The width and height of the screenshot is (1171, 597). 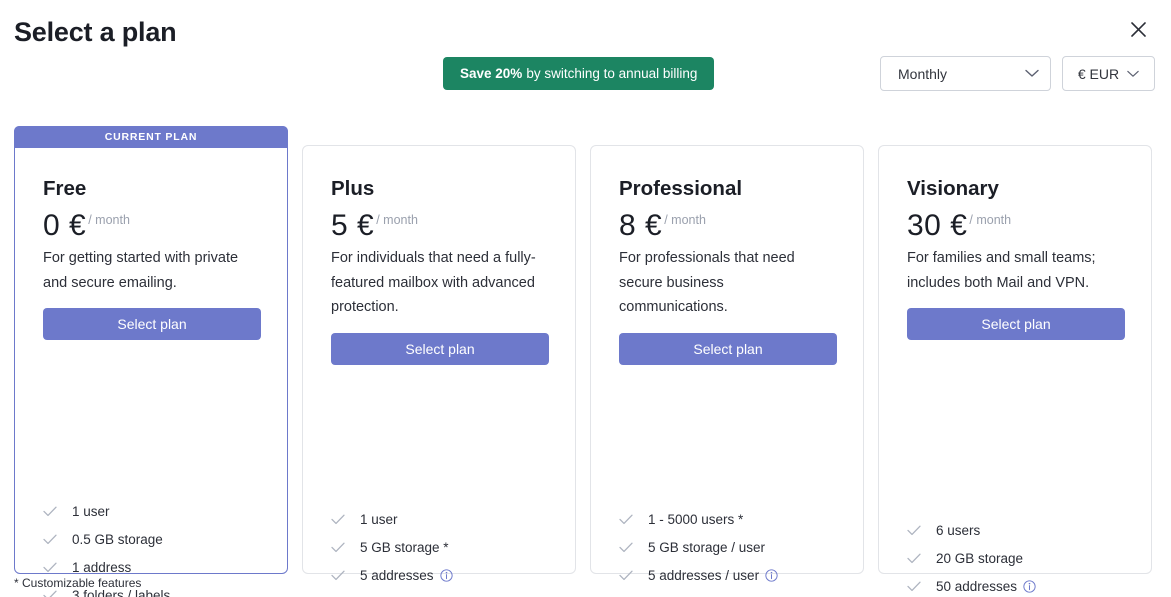 I want to click on plan-price: 8 €, so click(x=641, y=225).